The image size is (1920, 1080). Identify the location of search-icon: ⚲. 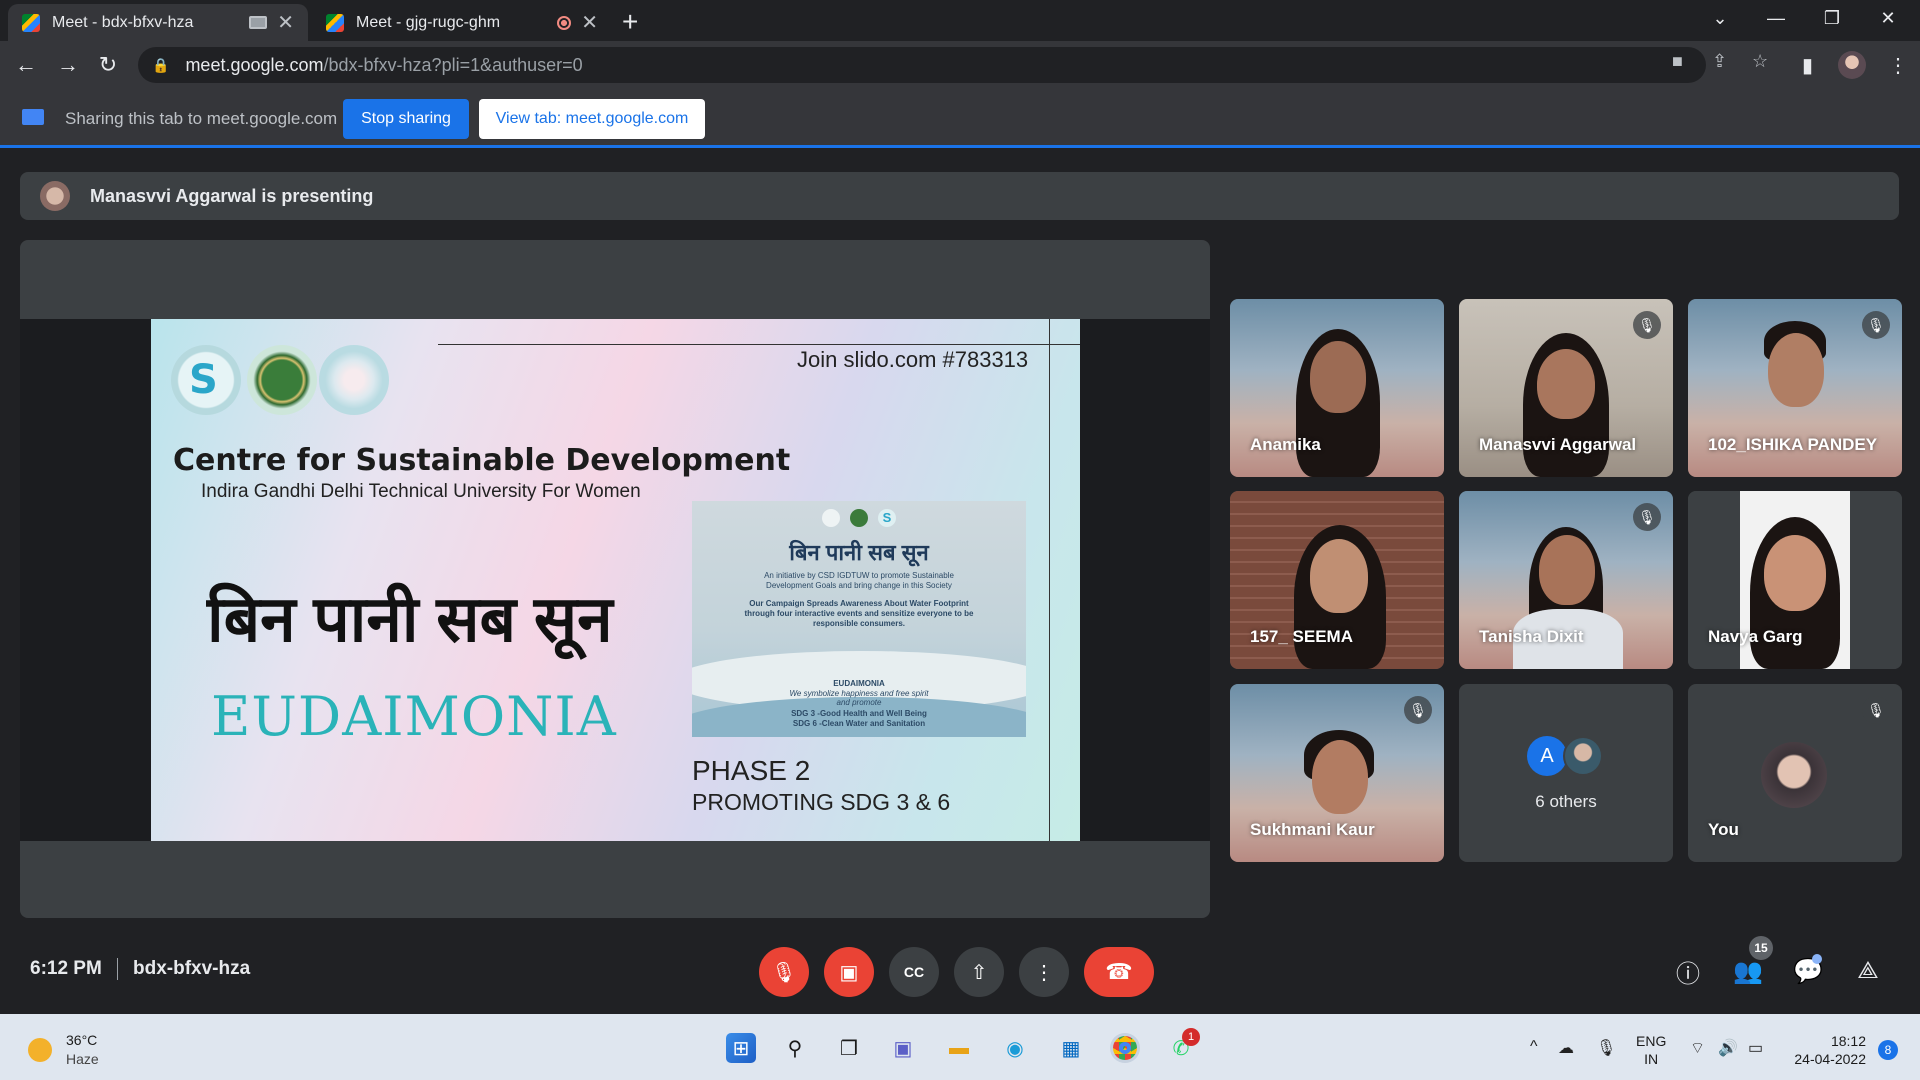
(795, 1048).